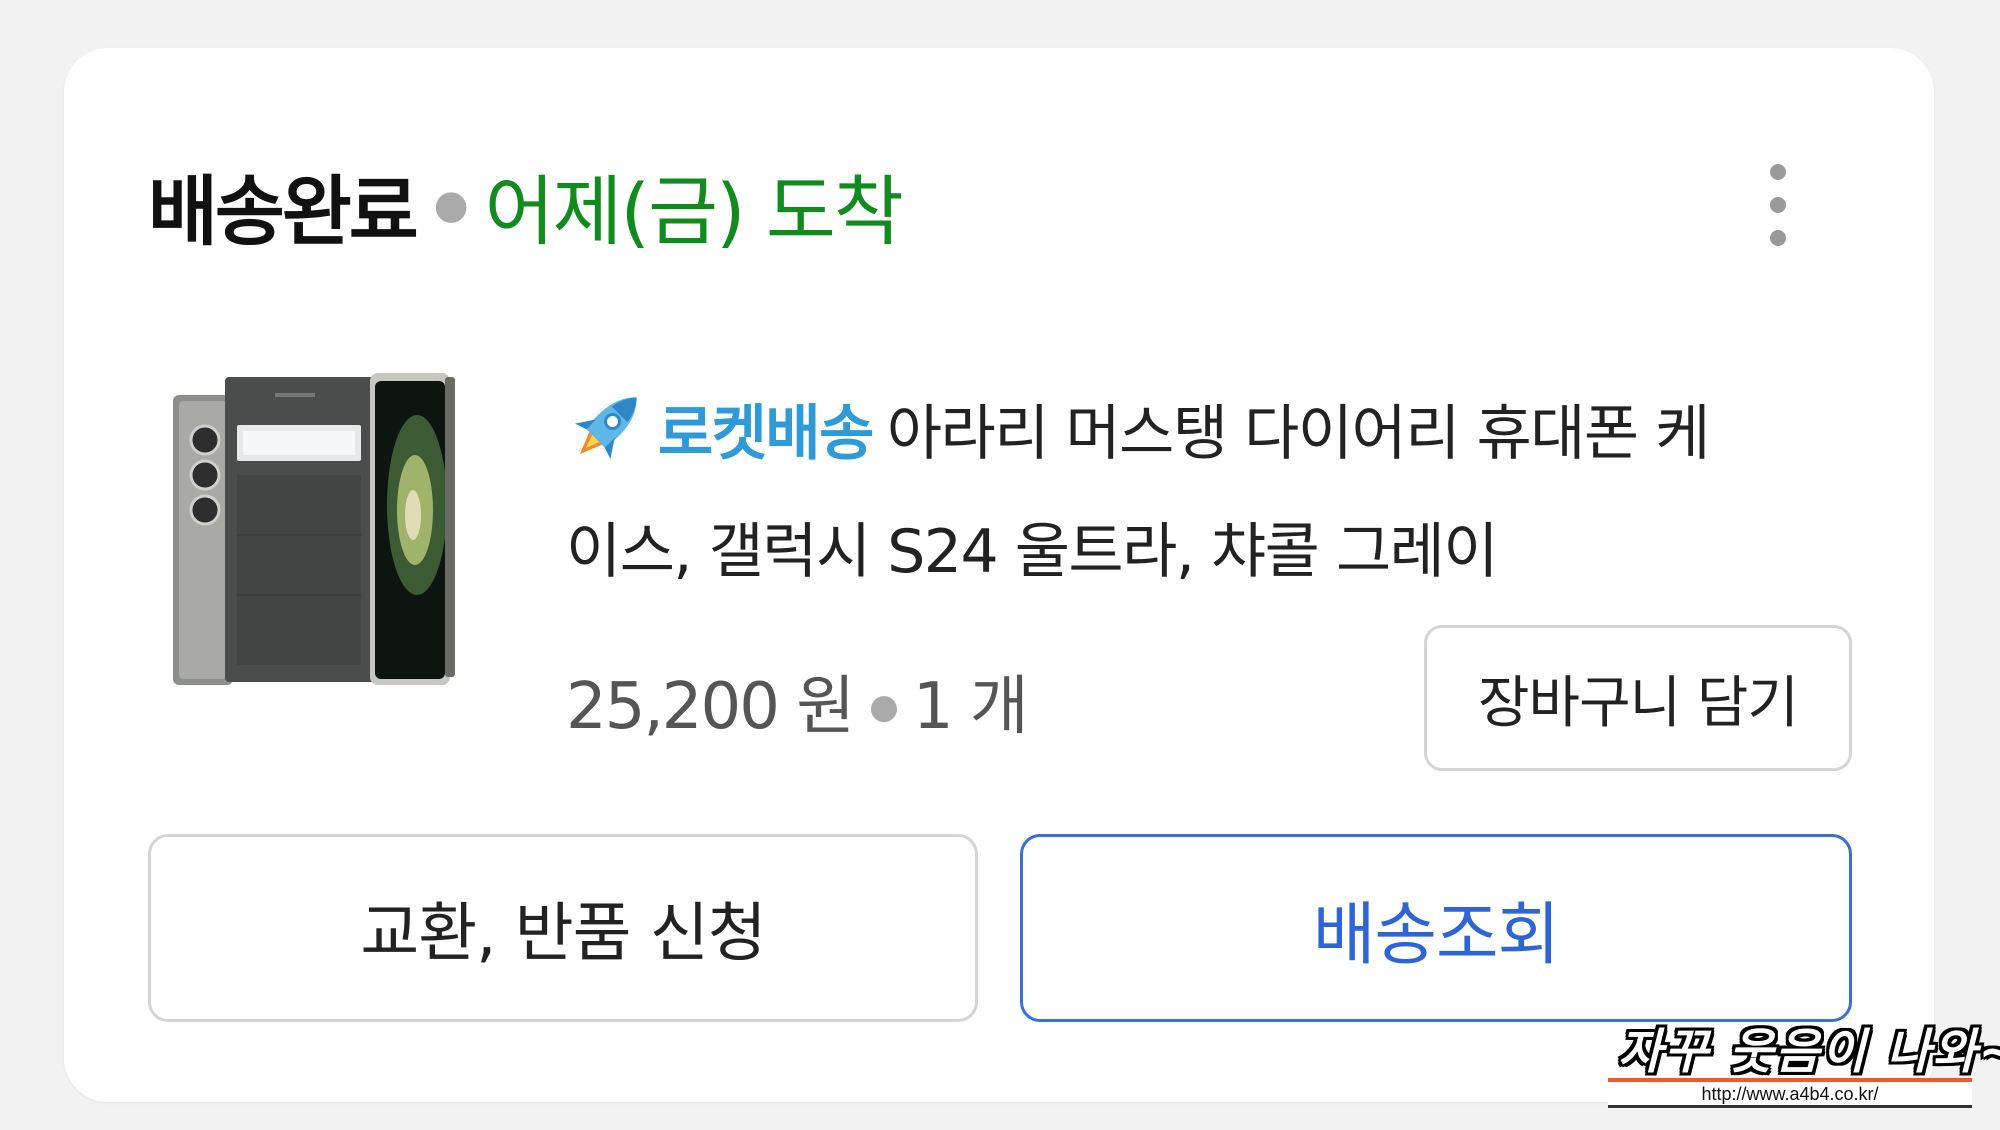 Image resolution: width=2000 pixels, height=1130 pixels. Describe the element at coordinates (1778, 205) in the screenshot. I see `more-options-icon` at that location.